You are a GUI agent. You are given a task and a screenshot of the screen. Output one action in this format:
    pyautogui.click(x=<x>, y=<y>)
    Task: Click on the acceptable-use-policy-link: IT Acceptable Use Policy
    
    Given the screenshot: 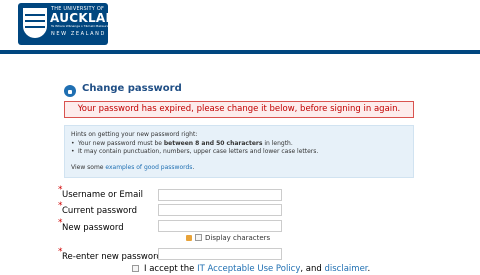 What is the action you would take?
    pyautogui.click(x=248, y=269)
    